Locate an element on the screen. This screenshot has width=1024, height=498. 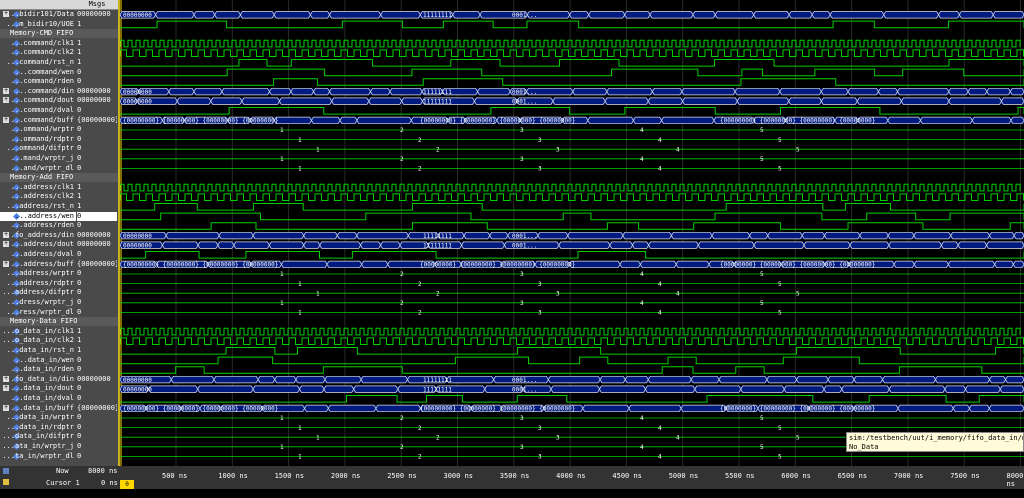
signal-row: ...o_data_in/clk1 is located at coordinates (38, 331).